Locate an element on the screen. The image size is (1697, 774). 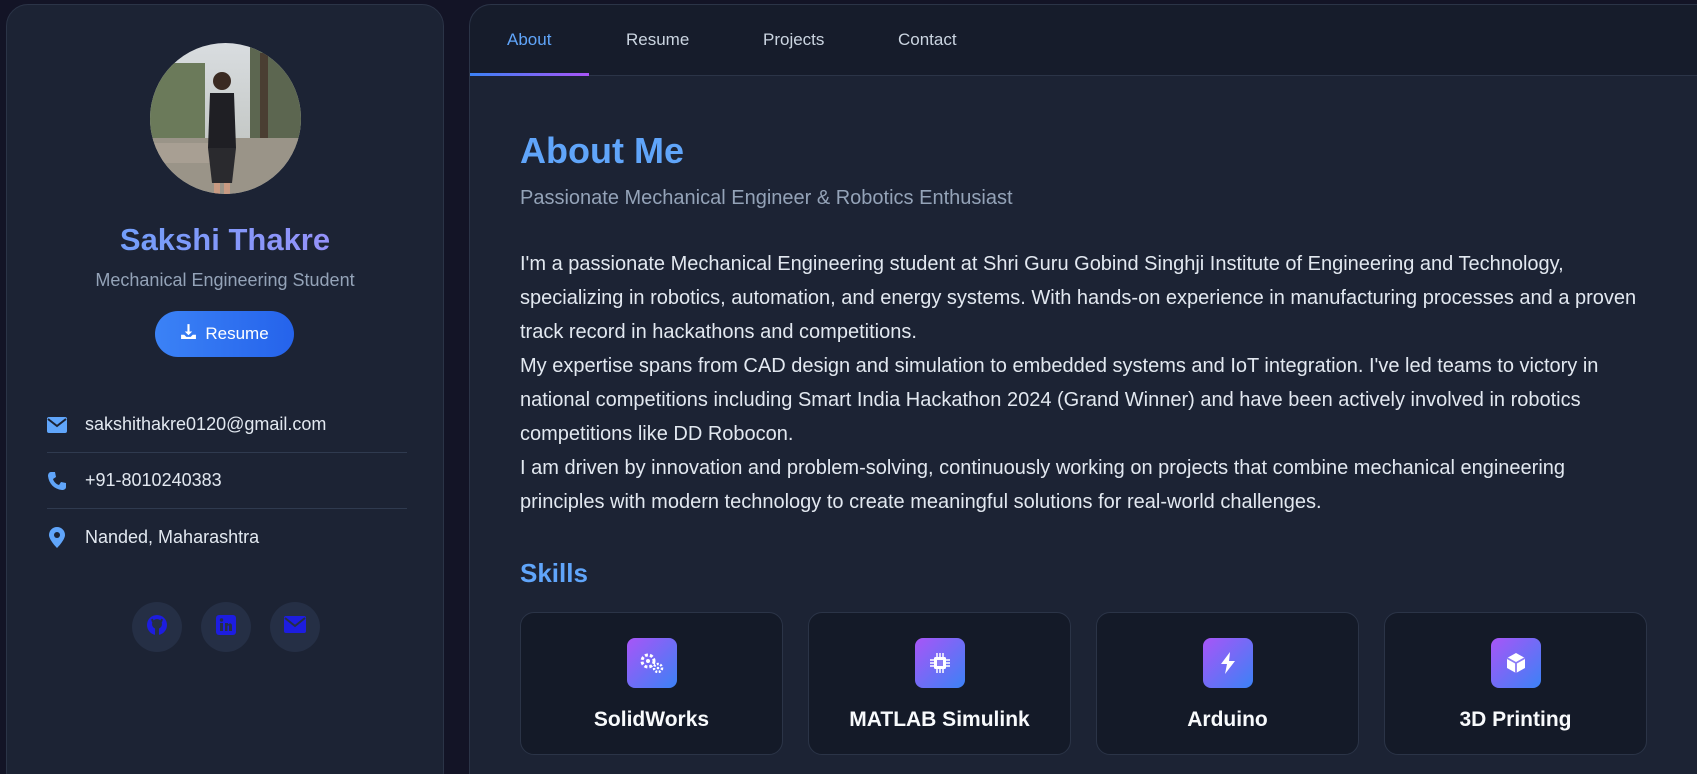
skill-label: SolidWorks is located at coordinates (651, 719).